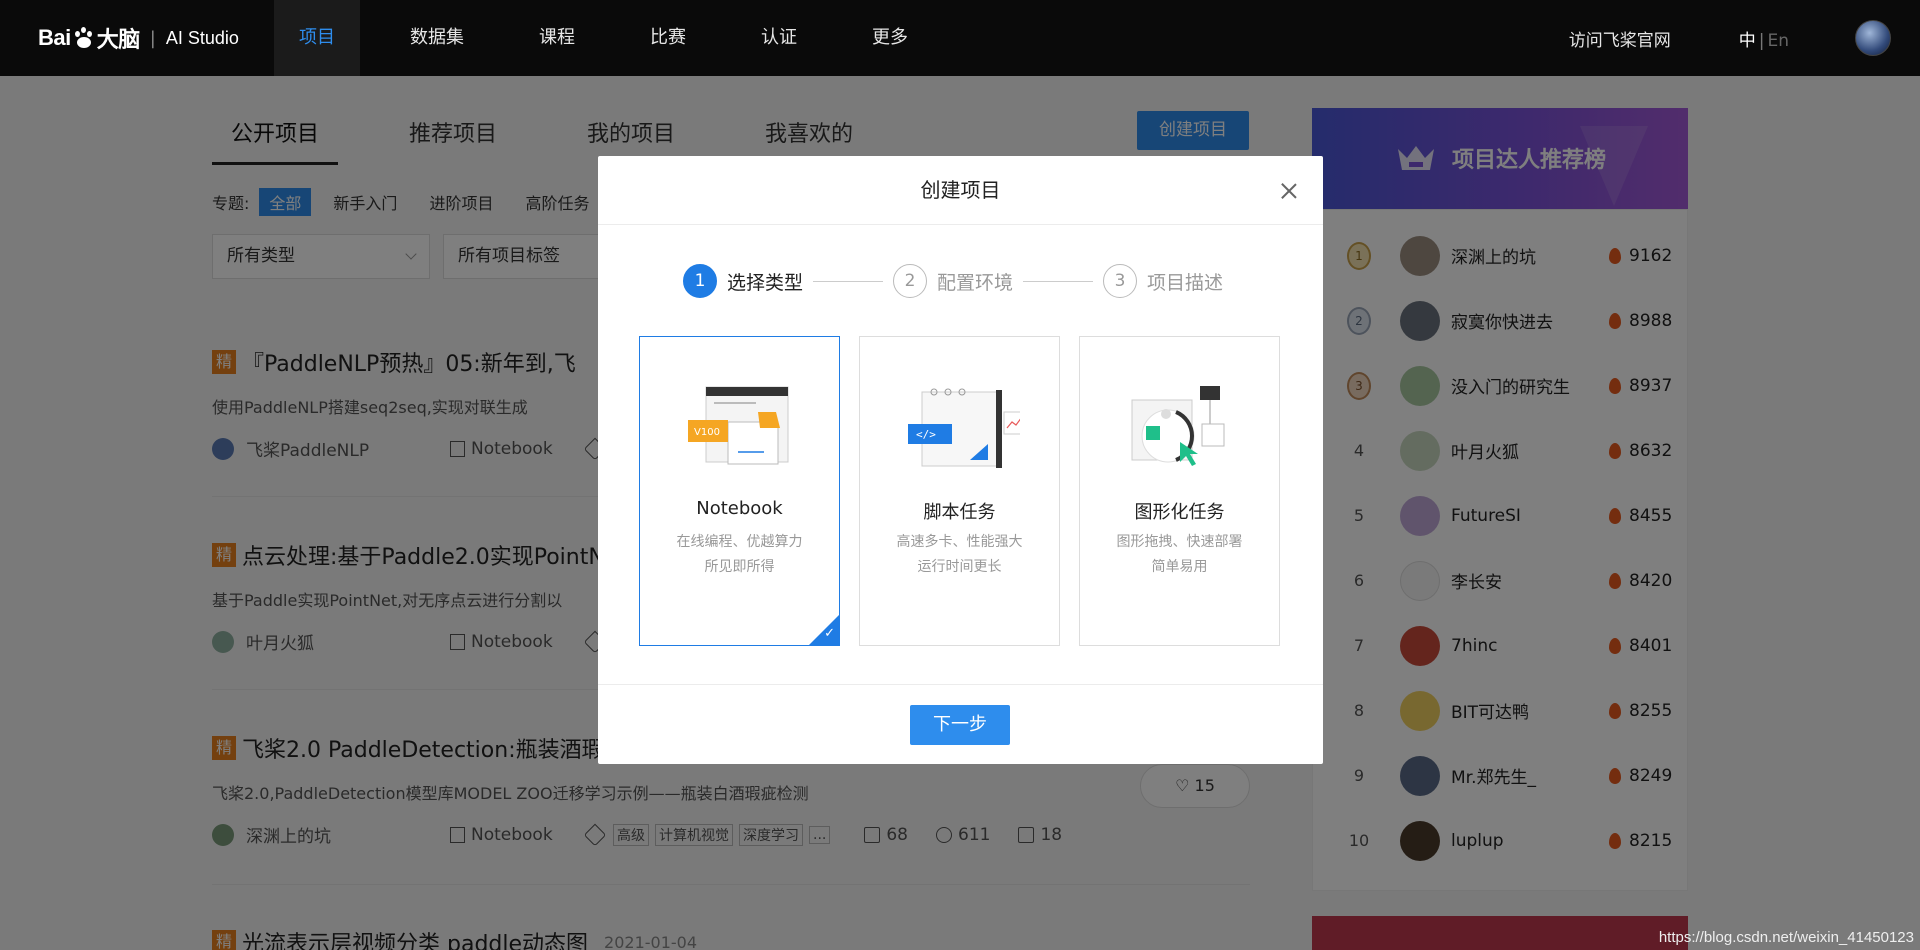 This screenshot has height=950, width=1920. I want to click on script-task-illustration-icon: </>, so click(964, 428).